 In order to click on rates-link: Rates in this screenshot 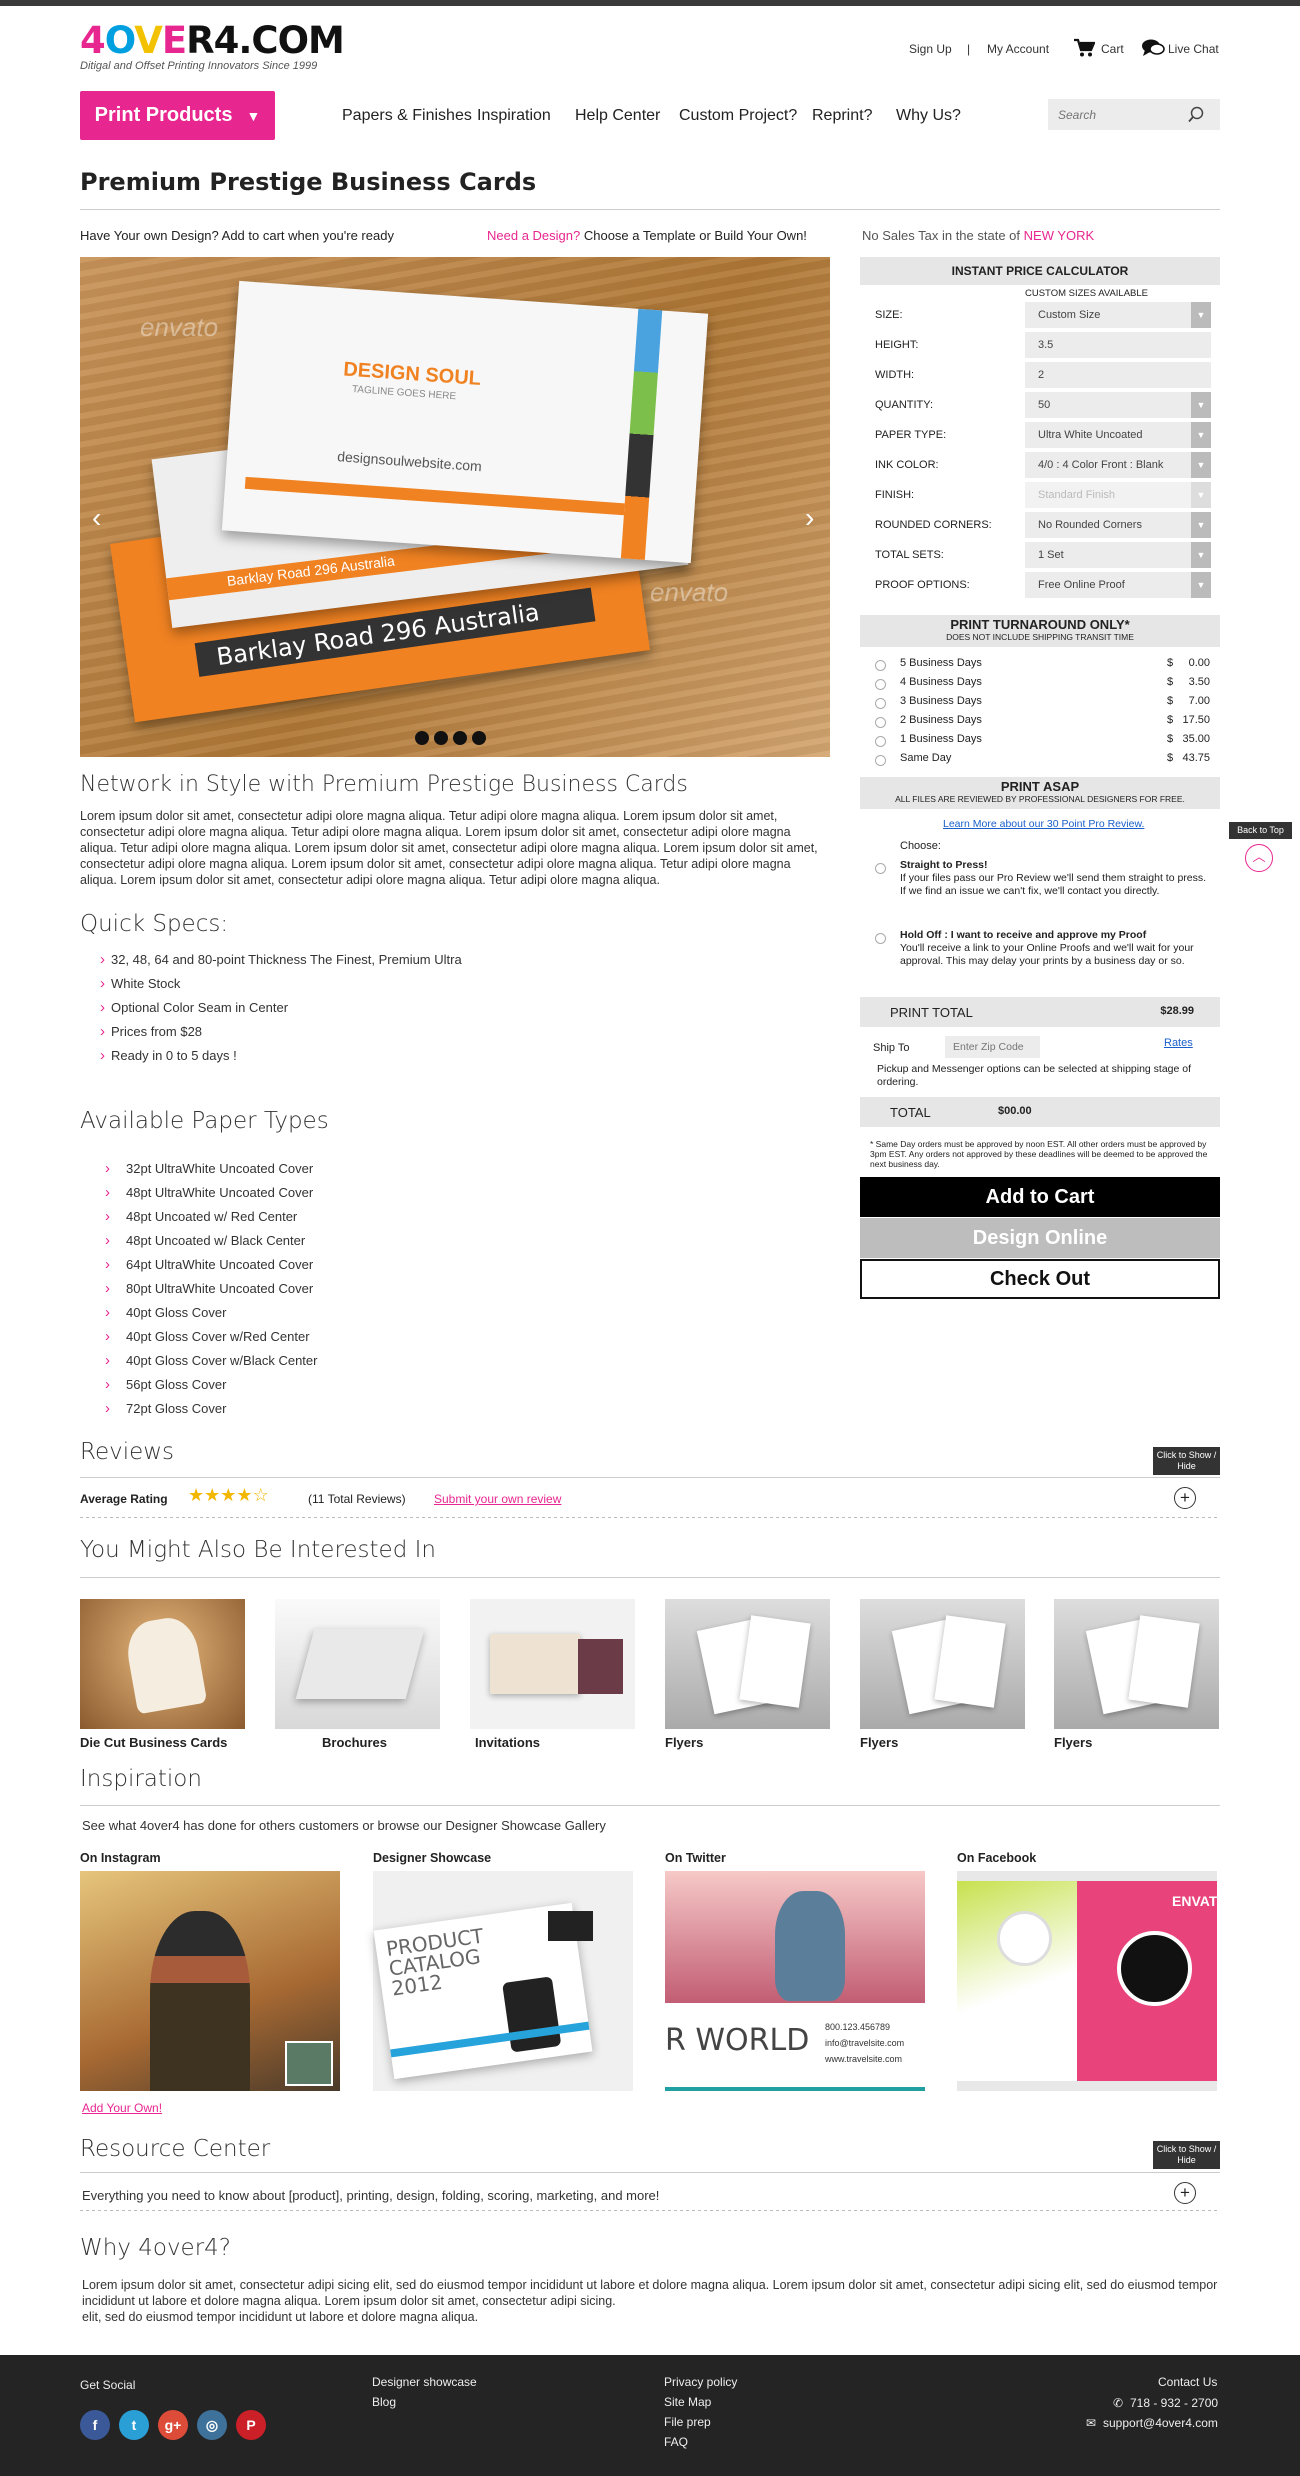, I will do `click(1178, 1043)`.